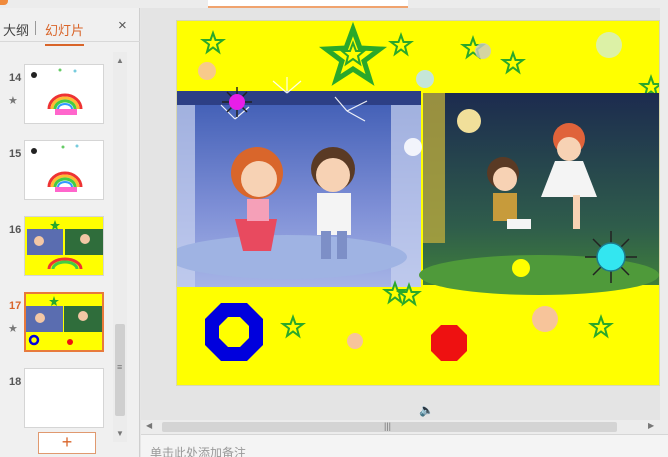  What do you see at coordinates (15, 154) in the screenshot?
I see `slide-number: 15` at bounding box center [15, 154].